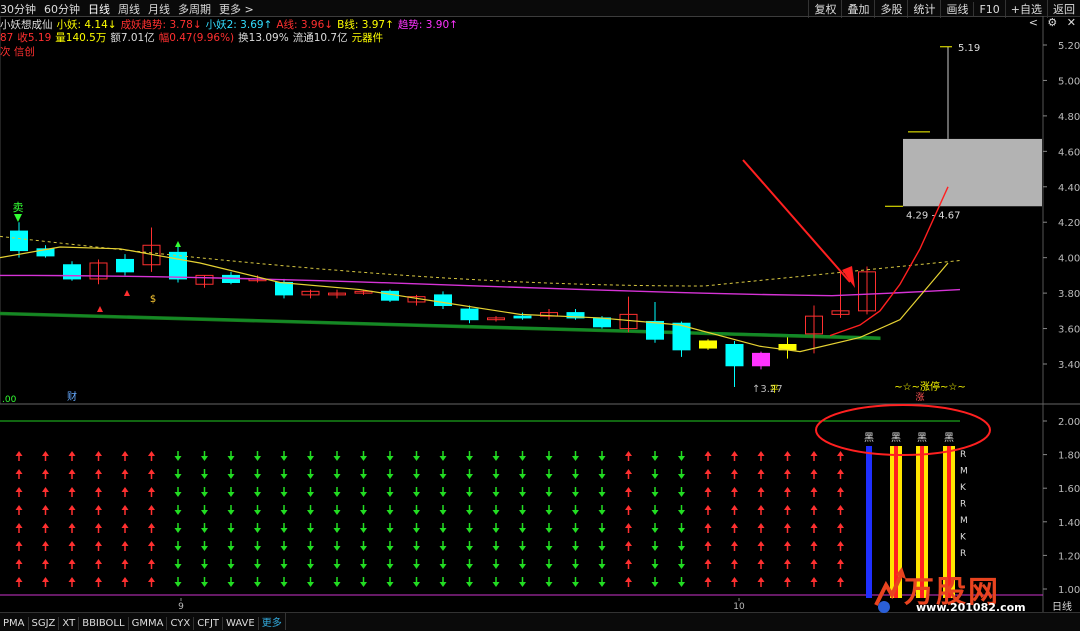 The height and width of the screenshot is (631, 1080). What do you see at coordinates (18, 9) in the screenshot?
I see `period-tab-0: 30分钟` at bounding box center [18, 9].